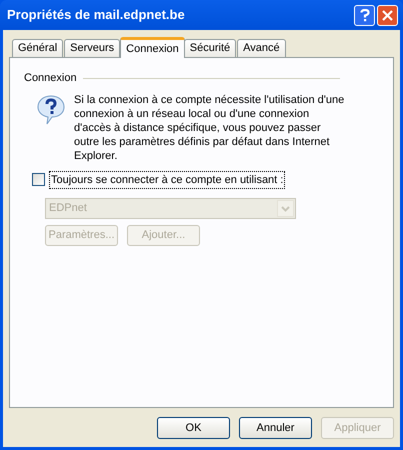 This screenshot has height=450, width=403. I want to click on question-balloon-icon, so click(51, 110).